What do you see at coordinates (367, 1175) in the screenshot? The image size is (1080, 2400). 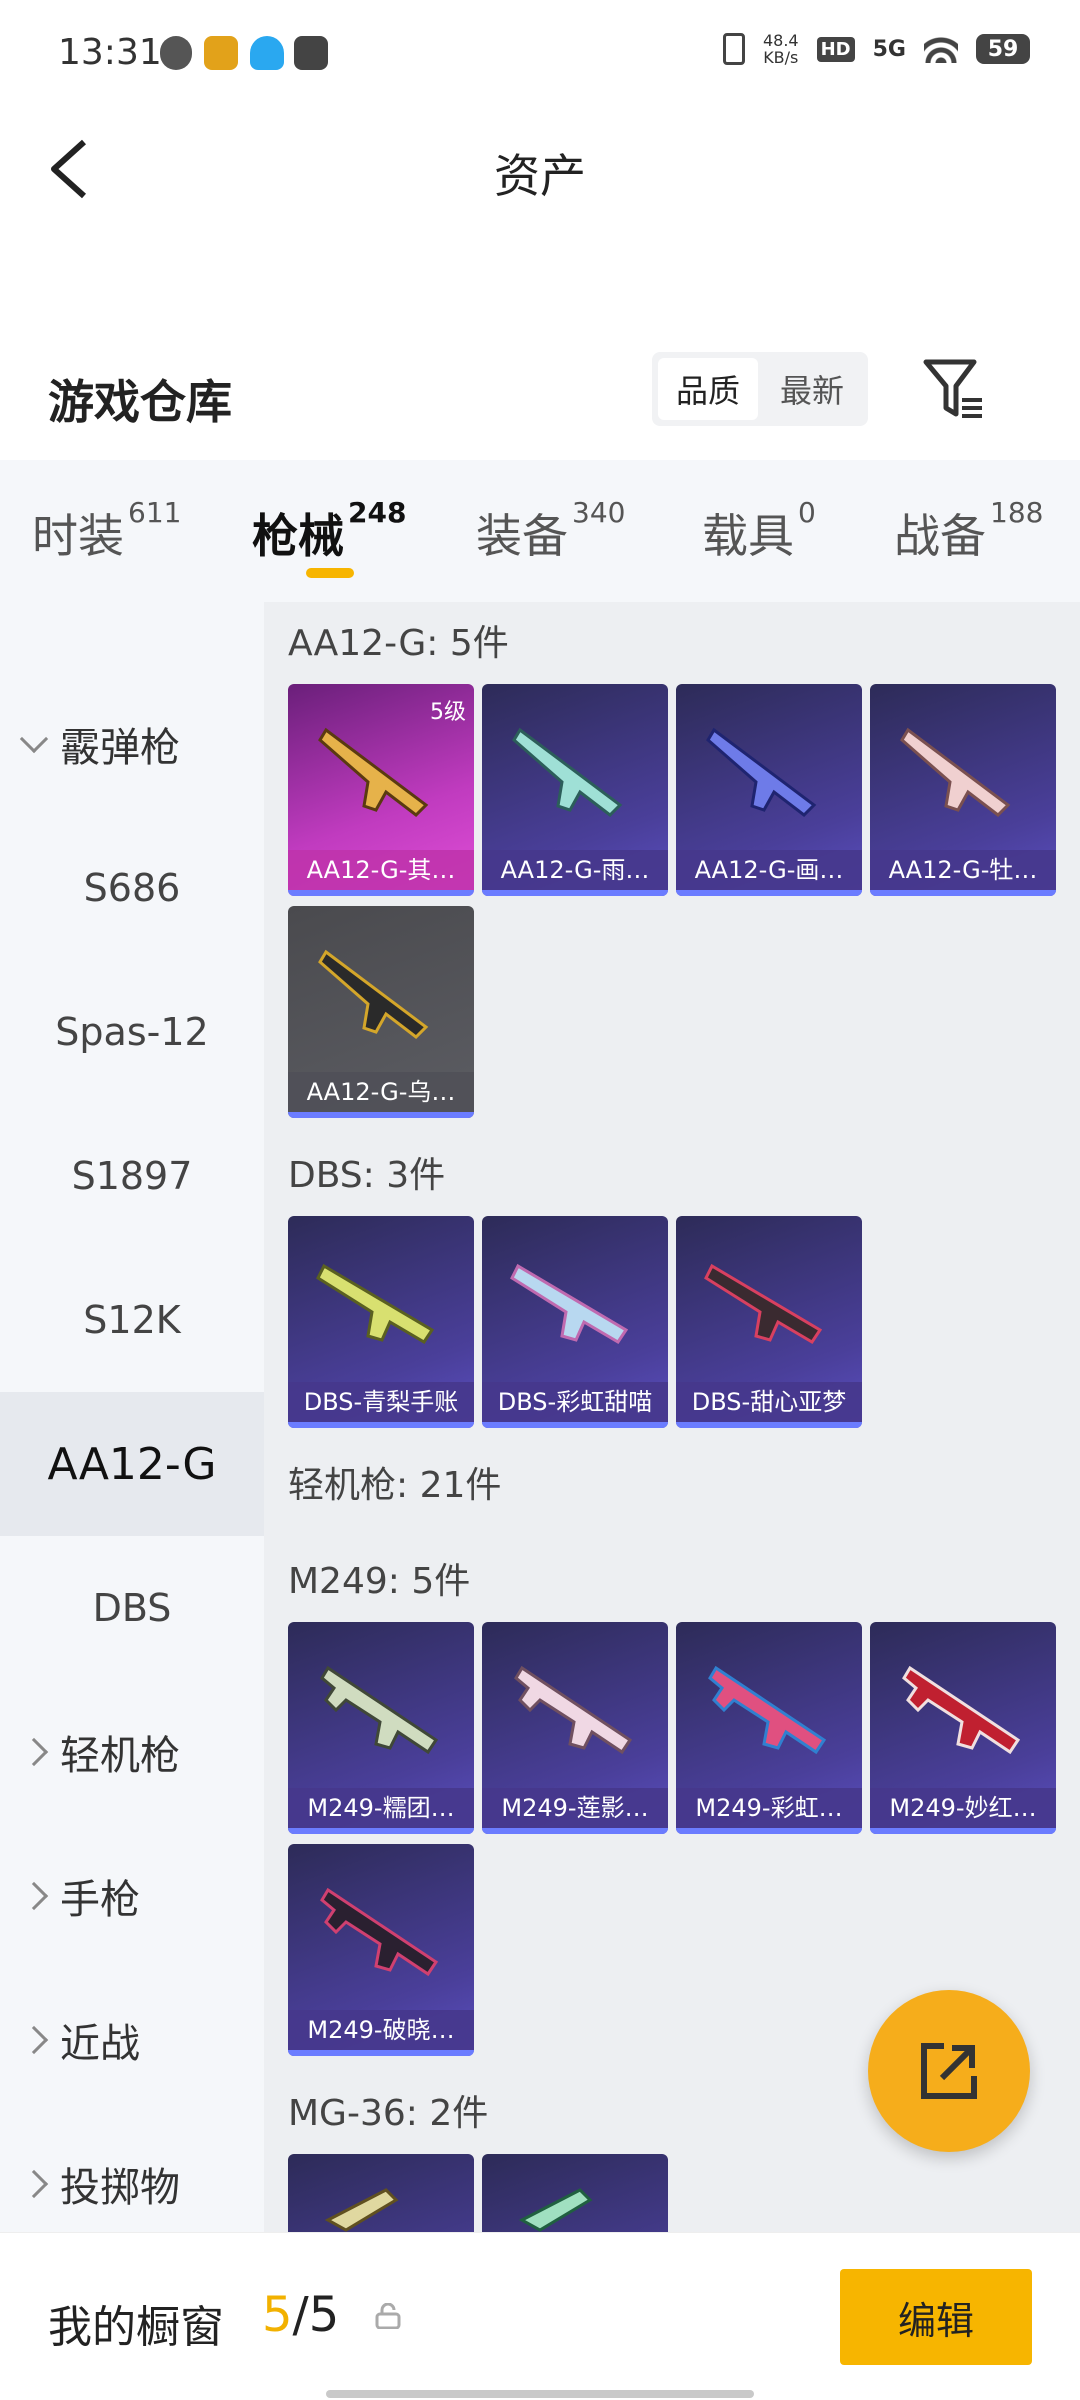 I see `section-title-dbs: DBS: 3件` at bounding box center [367, 1175].